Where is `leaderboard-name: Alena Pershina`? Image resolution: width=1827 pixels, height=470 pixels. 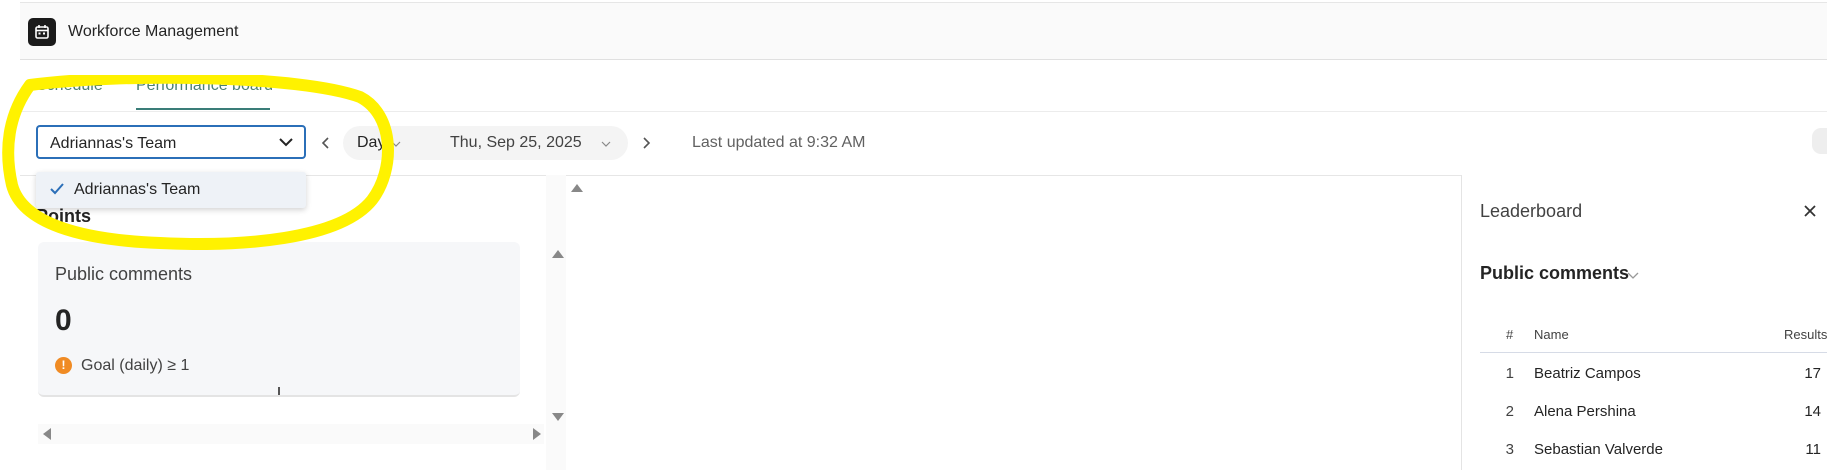
leaderboard-name: Alena Pershina is located at coordinates (1585, 411).